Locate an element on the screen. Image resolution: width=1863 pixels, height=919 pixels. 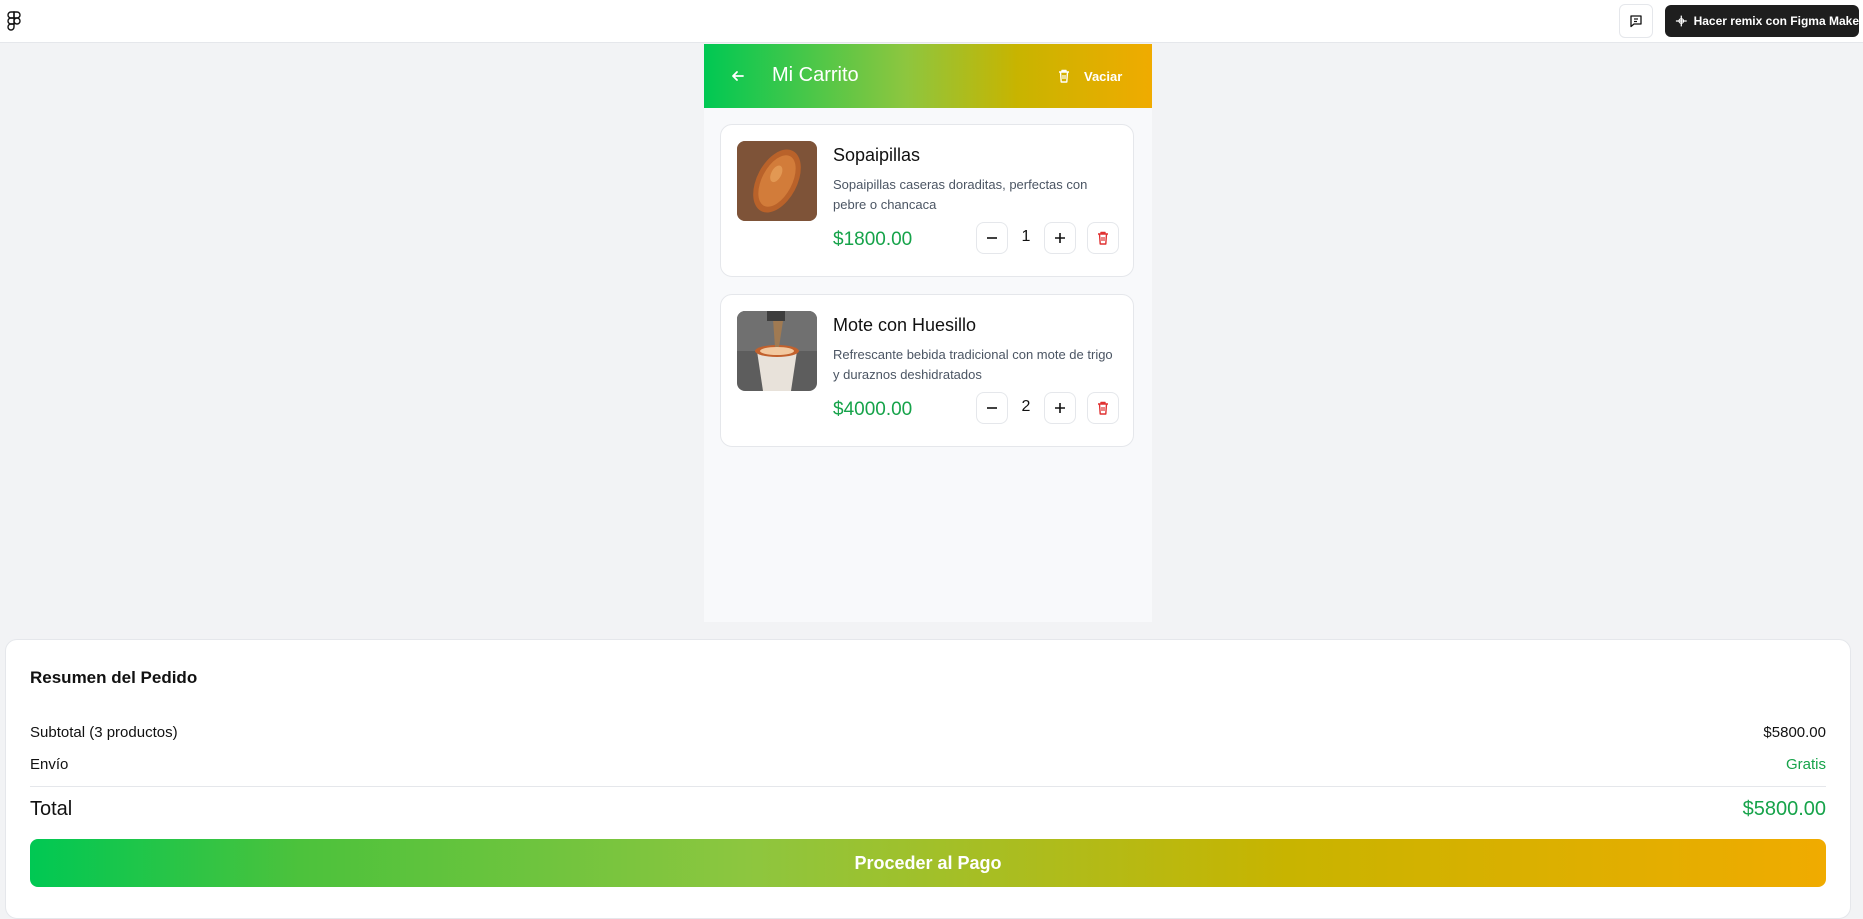
quantity-value: 1 is located at coordinates (1026, 236).